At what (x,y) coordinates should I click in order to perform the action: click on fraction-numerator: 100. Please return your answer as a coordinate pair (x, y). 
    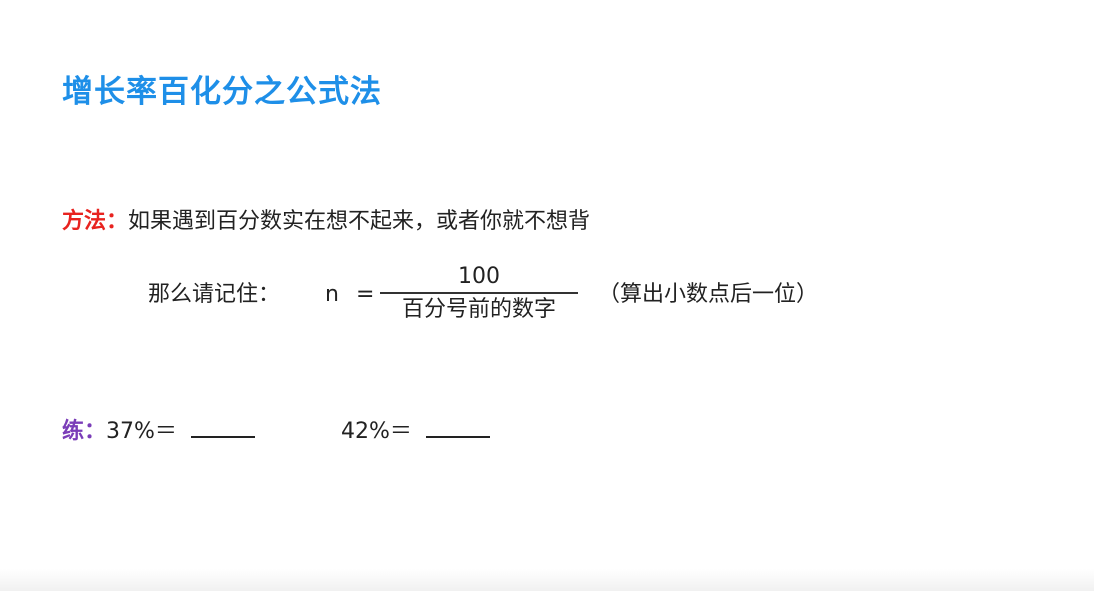
    Looking at the image, I should click on (479, 276).